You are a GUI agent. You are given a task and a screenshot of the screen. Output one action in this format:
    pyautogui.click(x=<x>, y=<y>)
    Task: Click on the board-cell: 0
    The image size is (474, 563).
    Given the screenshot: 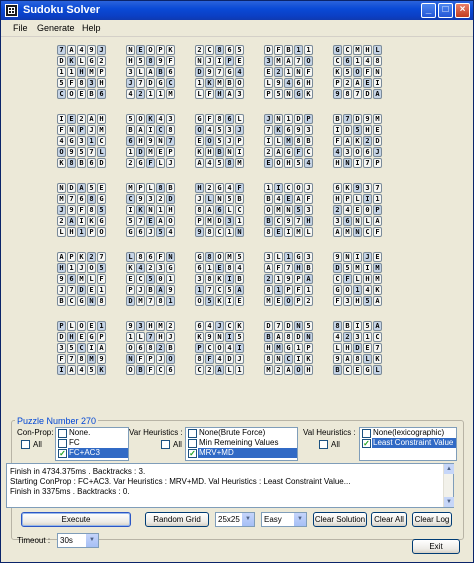 What is the action you would take?
    pyautogui.click(x=367, y=210)
    